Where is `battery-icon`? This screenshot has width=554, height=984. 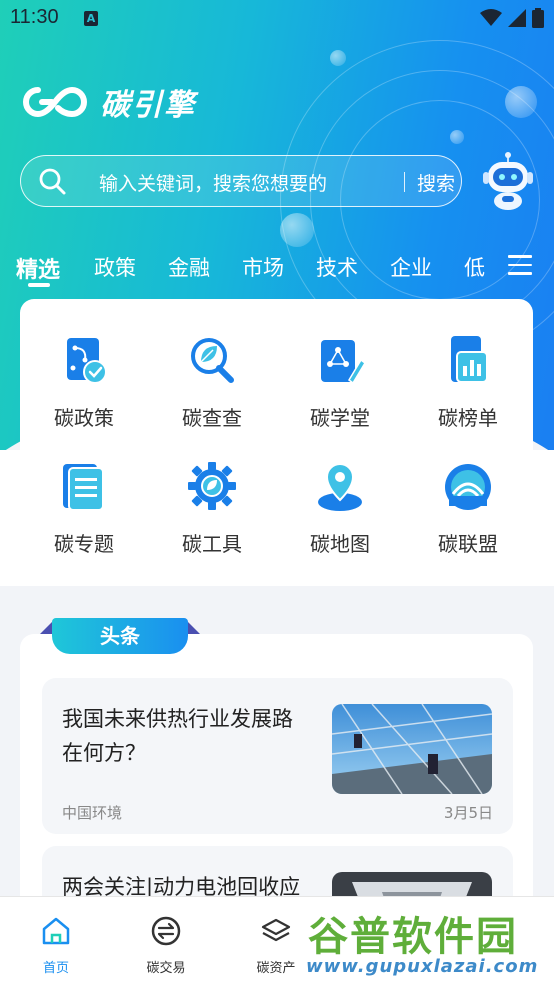
battery-icon is located at coordinates (538, 18).